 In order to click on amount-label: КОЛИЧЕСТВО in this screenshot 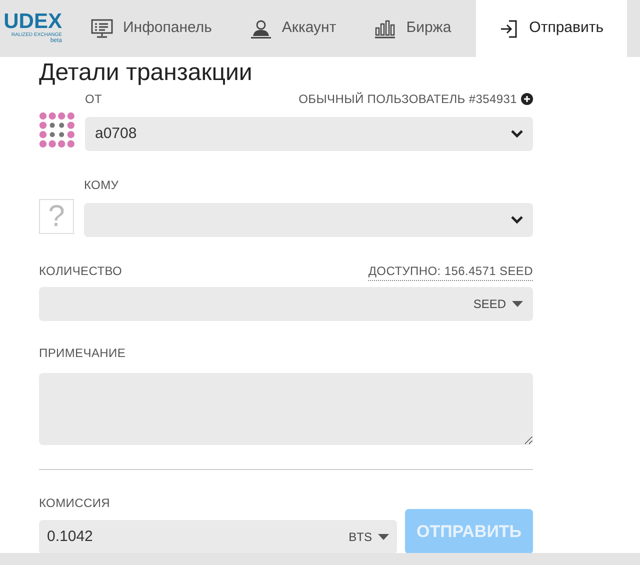, I will do `click(80, 271)`.